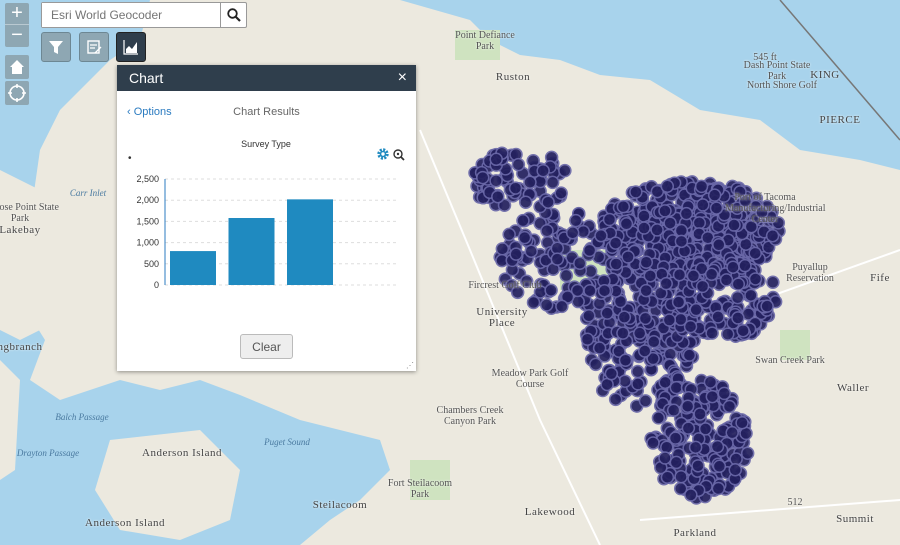  I want to click on chart-button, so click(131, 47).